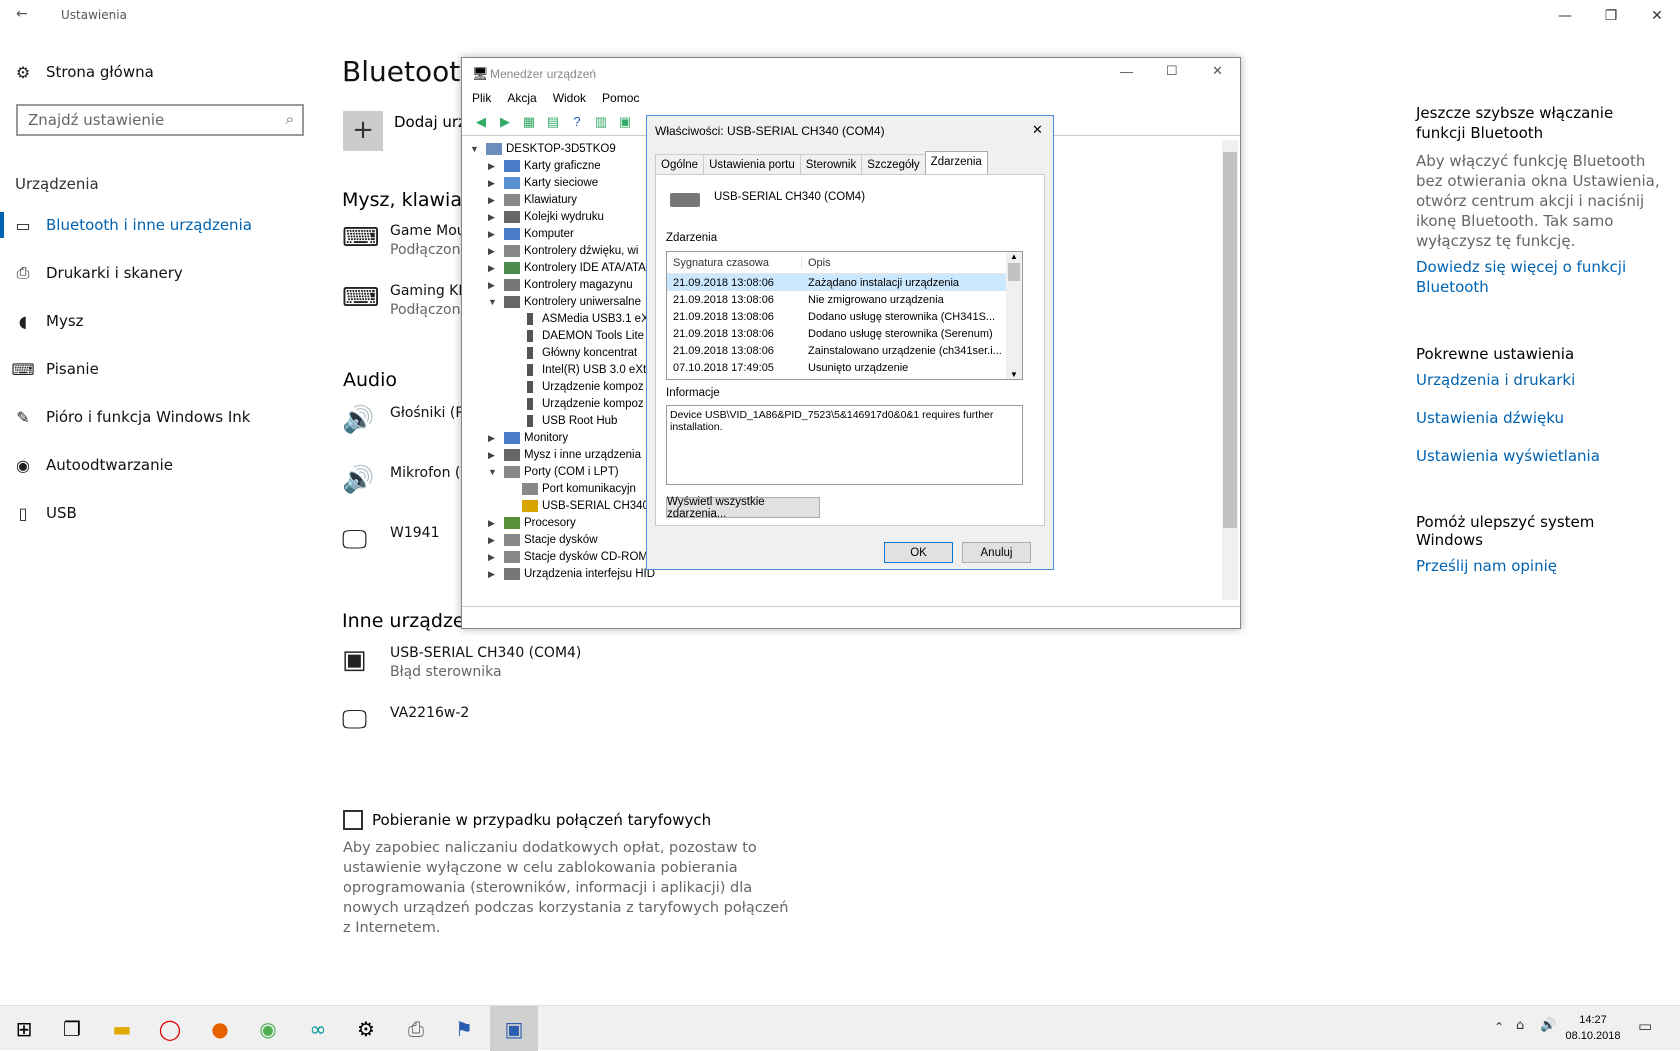  Describe the element at coordinates (577, 319) in the screenshot. I see `tree-node: ASMedia USB3.1 eX` at that location.